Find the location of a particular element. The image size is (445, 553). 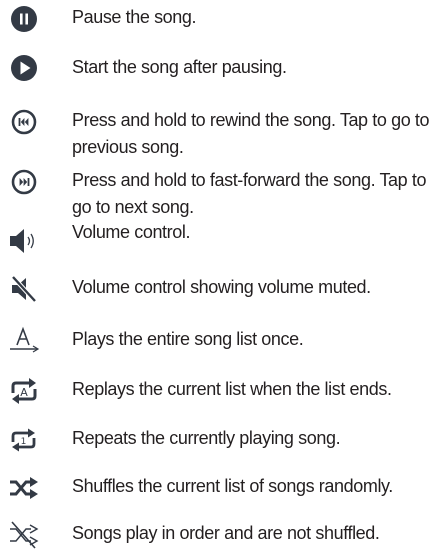

svg-text: 1 is located at coordinates (24, 442).